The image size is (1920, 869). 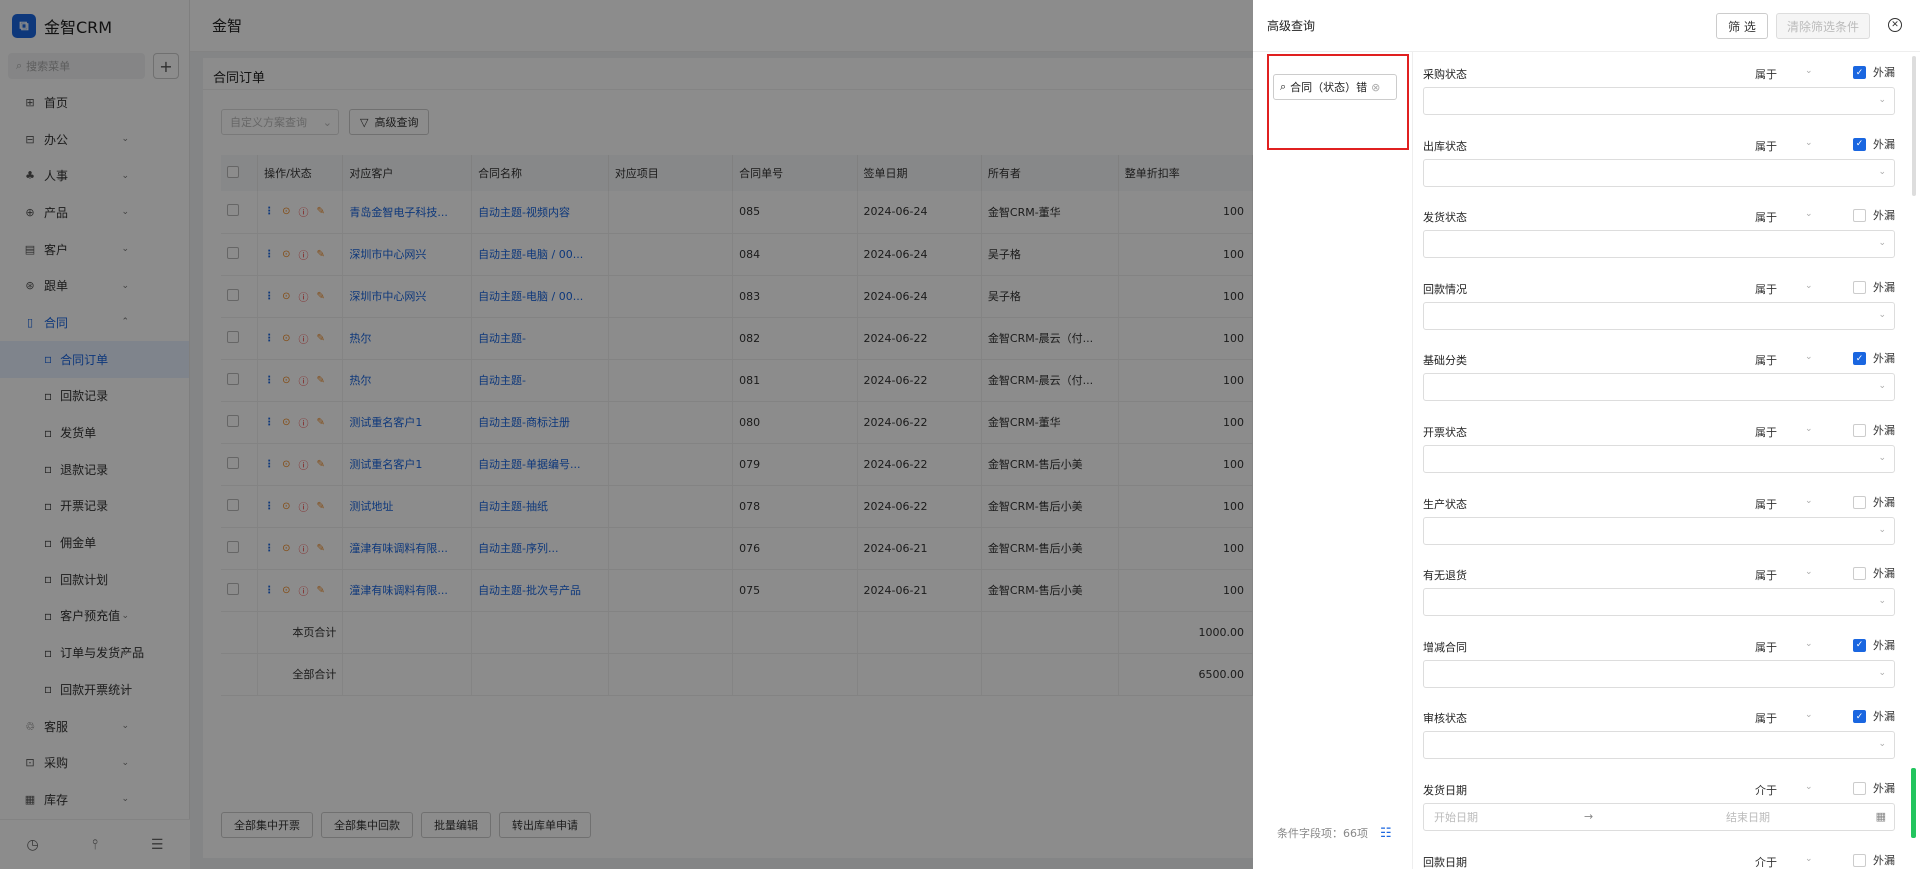 What do you see at coordinates (1895, 25) in the screenshot?
I see `close-icon: ✕` at bounding box center [1895, 25].